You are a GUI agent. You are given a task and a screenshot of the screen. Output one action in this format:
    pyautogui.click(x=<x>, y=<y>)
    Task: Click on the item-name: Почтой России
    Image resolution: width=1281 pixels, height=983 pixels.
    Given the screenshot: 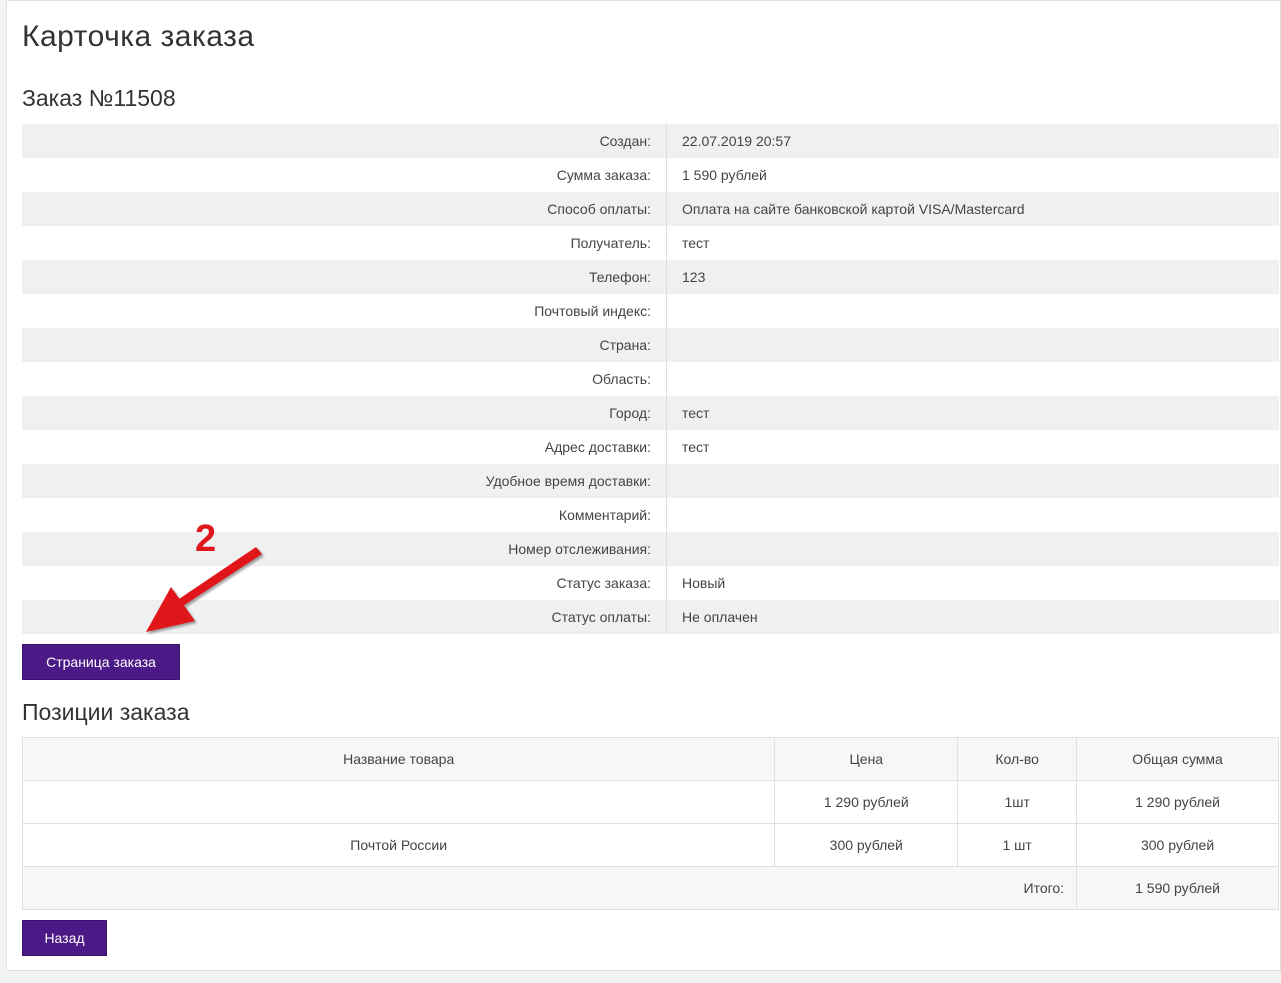 What is the action you would take?
    pyautogui.click(x=398, y=845)
    